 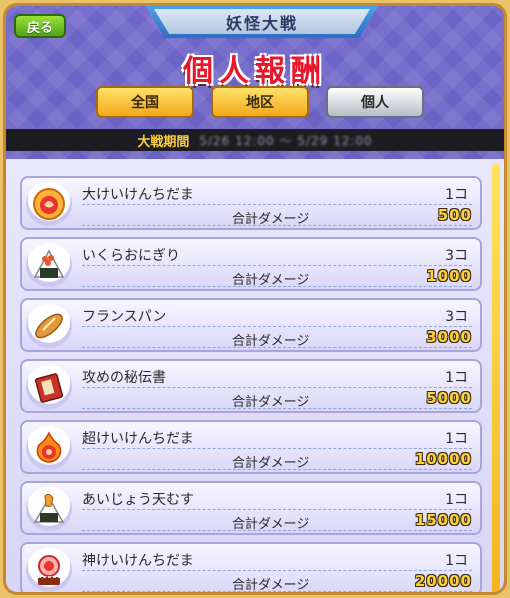 What do you see at coordinates (49, 387) in the screenshot?
I see `scroll-book-icon` at bounding box center [49, 387].